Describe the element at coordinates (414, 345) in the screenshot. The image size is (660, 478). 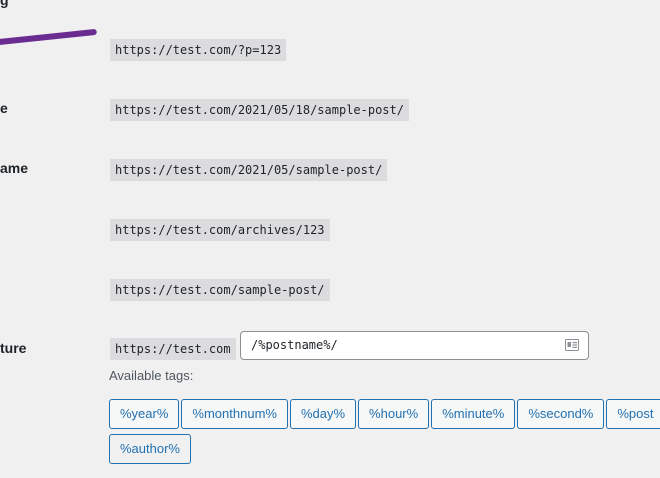
I see `custom-structure-input: /%postname%/` at that location.